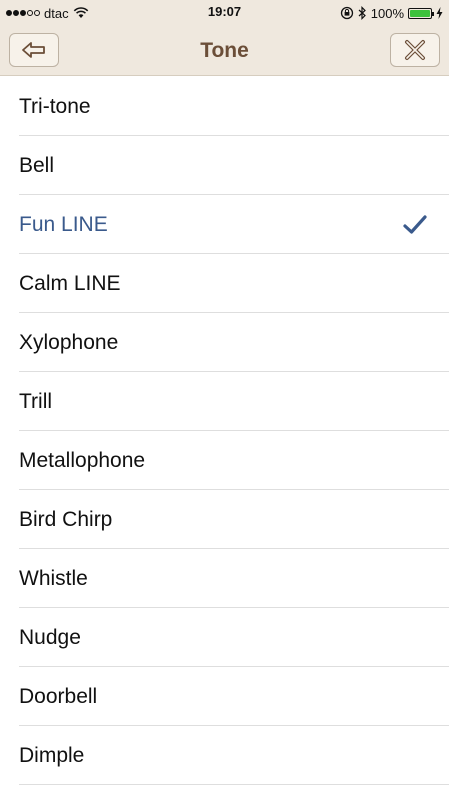  I want to click on tone-label: Nudge, so click(50, 637).